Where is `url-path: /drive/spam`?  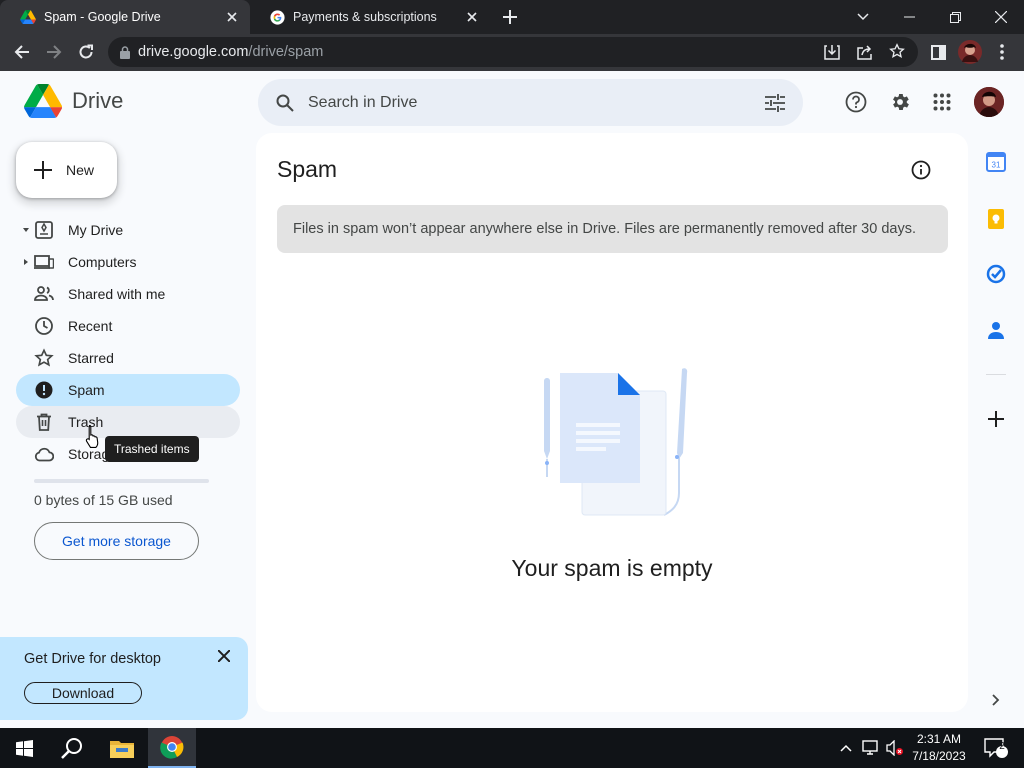
url-path: /drive/spam is located at coordinates (286, 52).